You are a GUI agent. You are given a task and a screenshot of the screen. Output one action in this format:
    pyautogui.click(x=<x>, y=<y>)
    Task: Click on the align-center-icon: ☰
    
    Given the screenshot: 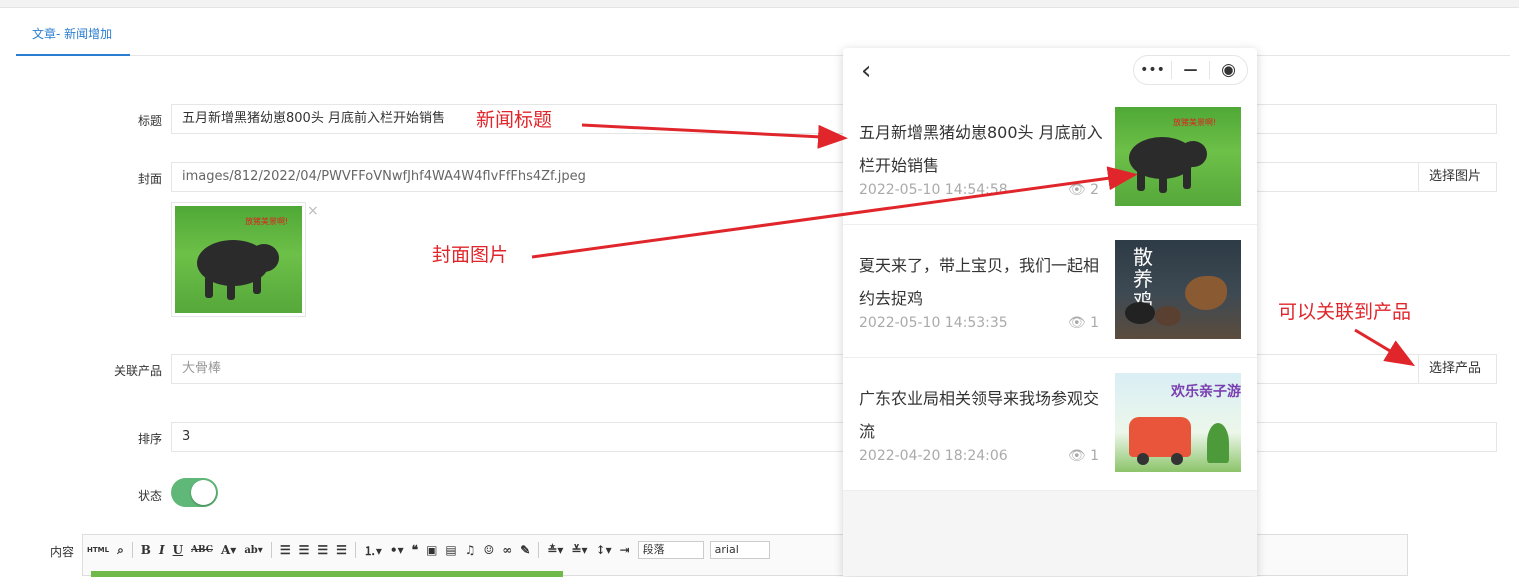 What is the action you would take?
    pyautogui.click(x=304, y=550)
    